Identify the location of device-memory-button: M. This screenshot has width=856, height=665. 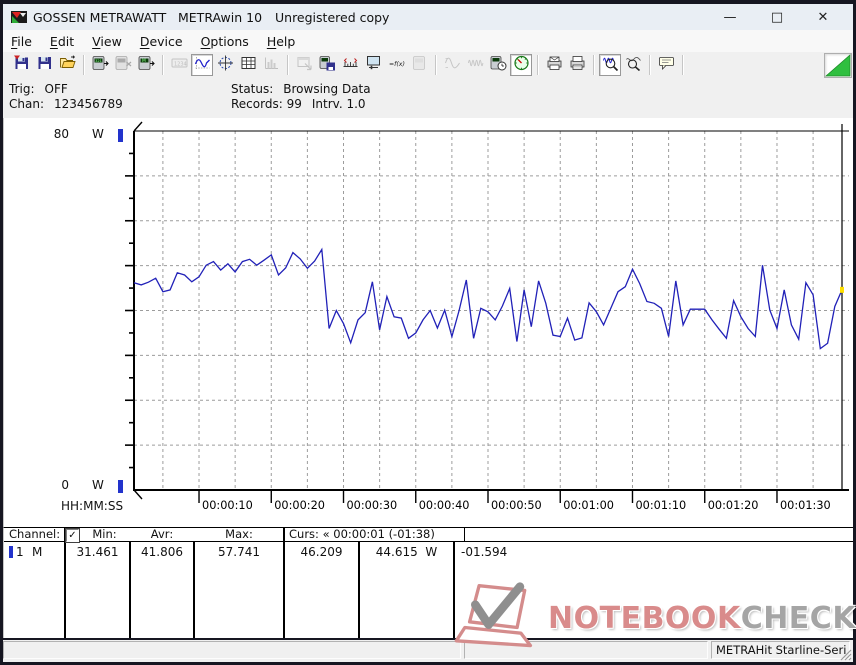
(146, 65).